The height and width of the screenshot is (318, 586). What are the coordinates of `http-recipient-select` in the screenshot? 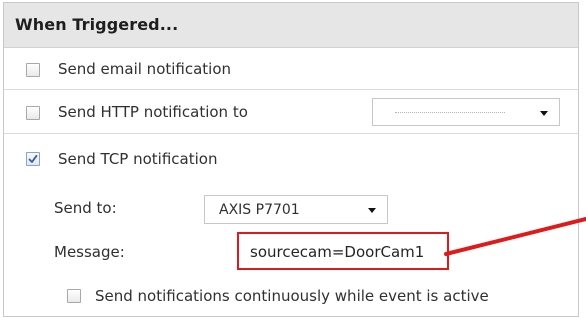 It's located at (466, 112).